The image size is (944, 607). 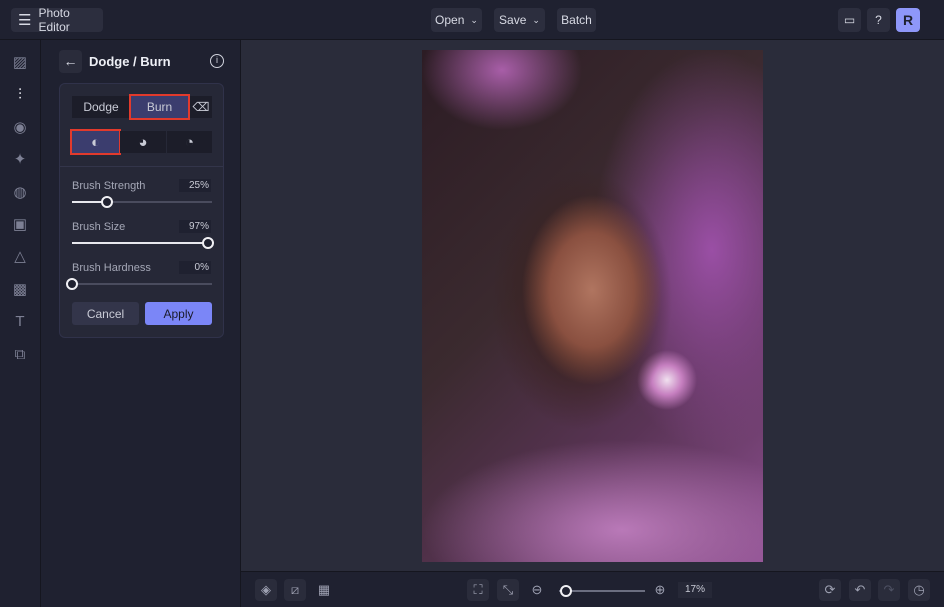 I want to click on palette-icon: ◍, so click(x=20, y=193).